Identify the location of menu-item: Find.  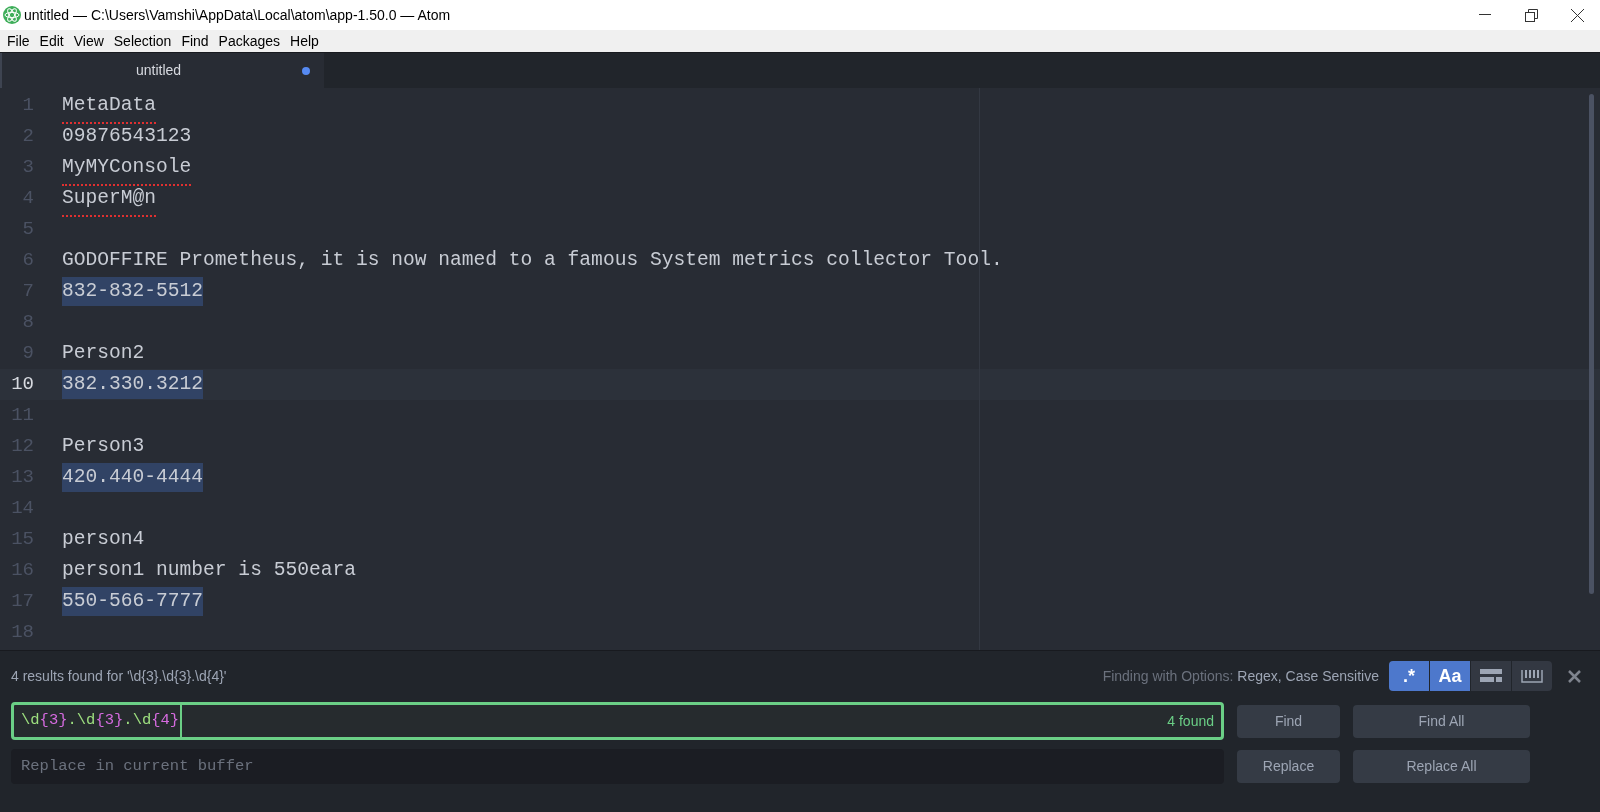
(195, 41).